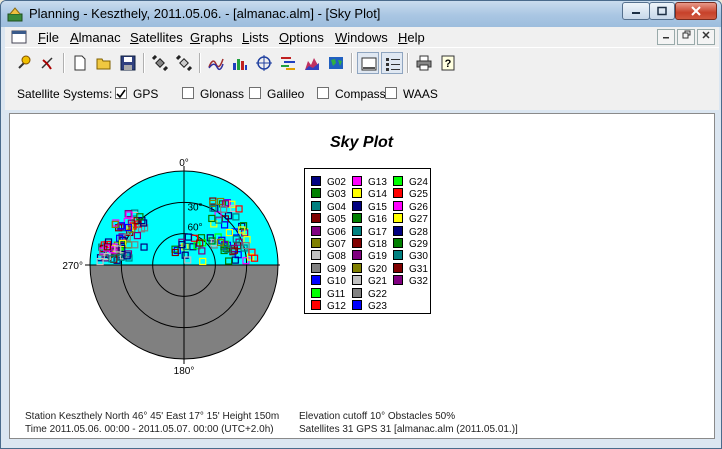 This screenshot has width=722, height=449. Describe the element at coordinates (369, 182) in the screenshot. I see `legend-item-g13: G13` at that location.